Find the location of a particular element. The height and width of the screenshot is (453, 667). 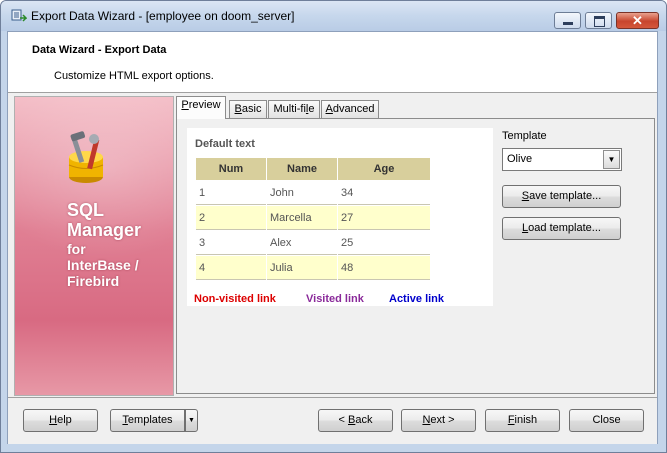

brand-manager: Manager is located at coordinates (104, 230).